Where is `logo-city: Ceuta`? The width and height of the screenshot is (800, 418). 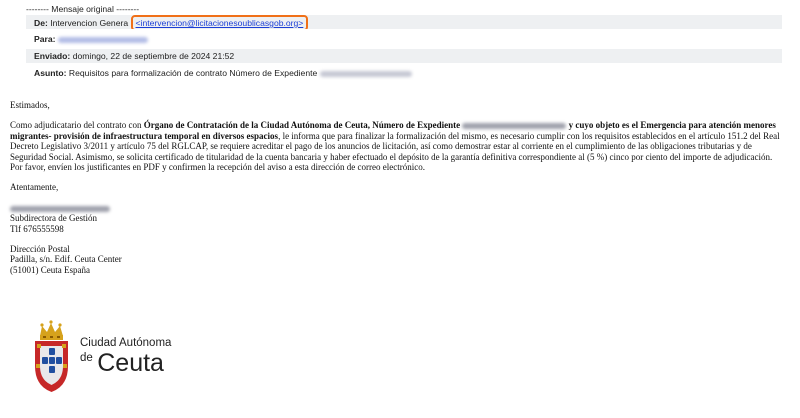 logo-city: Ceuta is located at coordinates (130, 363).